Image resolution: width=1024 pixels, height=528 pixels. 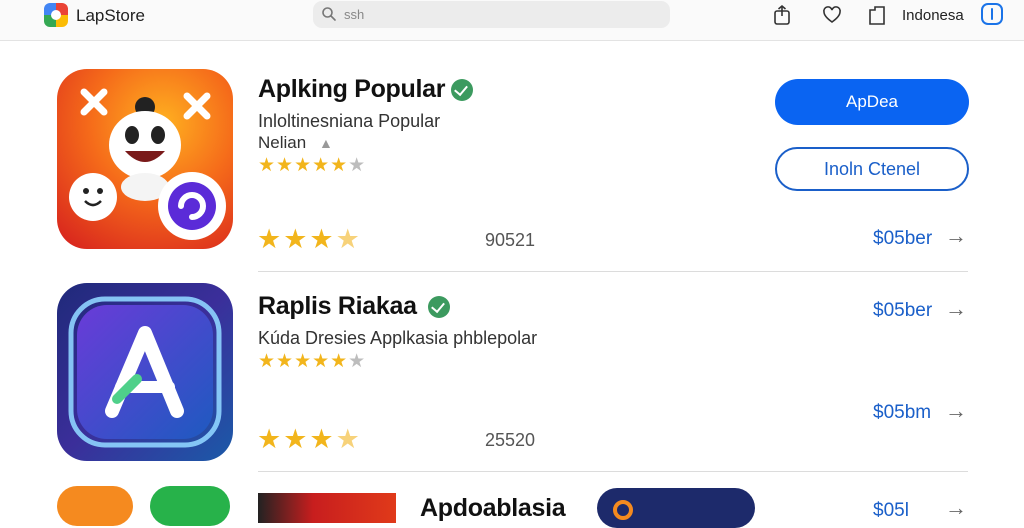 What do you see at coordinates (902, 311) in the screenshot?
I see `price-2-top: $05ber` at bounding box center [902, 311].